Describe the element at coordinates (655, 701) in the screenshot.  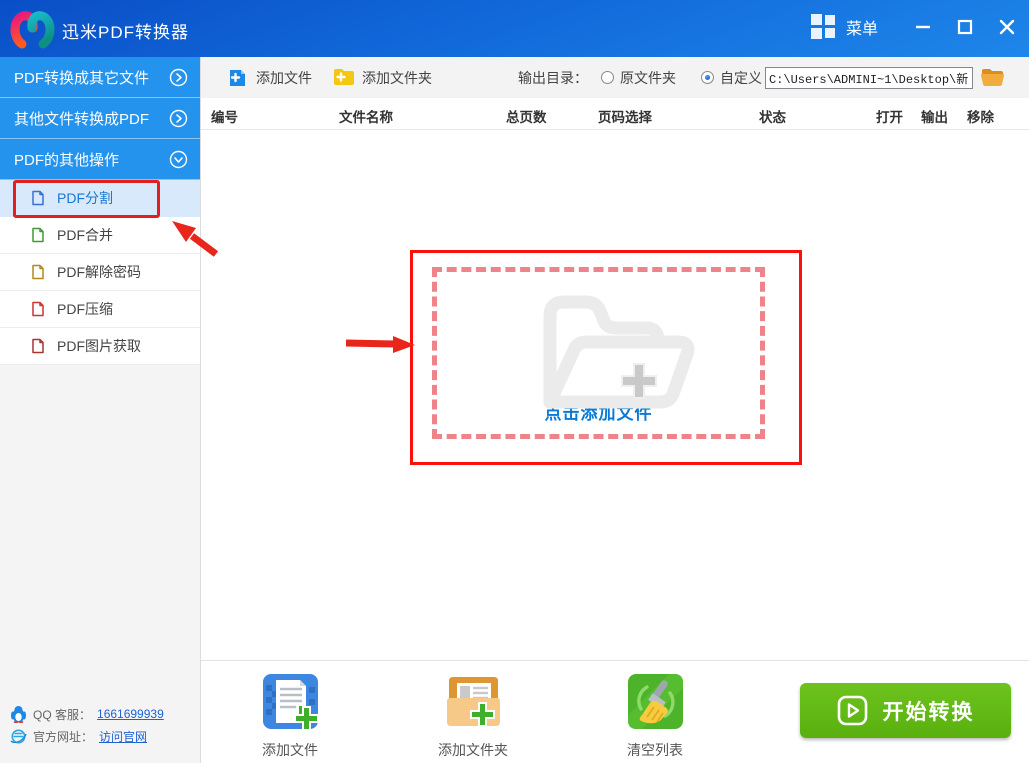
I see `clear-list-broom-icon` at that location.